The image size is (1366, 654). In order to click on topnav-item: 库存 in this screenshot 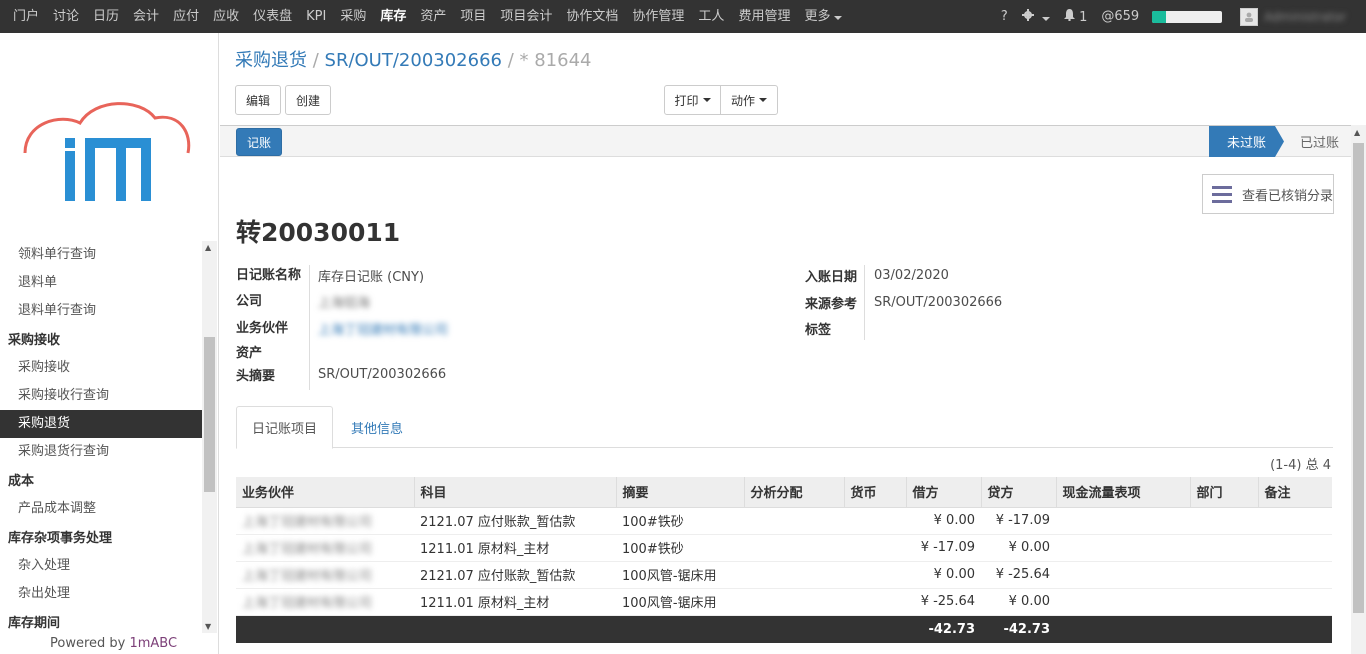, I will do `click(393, 16)`.